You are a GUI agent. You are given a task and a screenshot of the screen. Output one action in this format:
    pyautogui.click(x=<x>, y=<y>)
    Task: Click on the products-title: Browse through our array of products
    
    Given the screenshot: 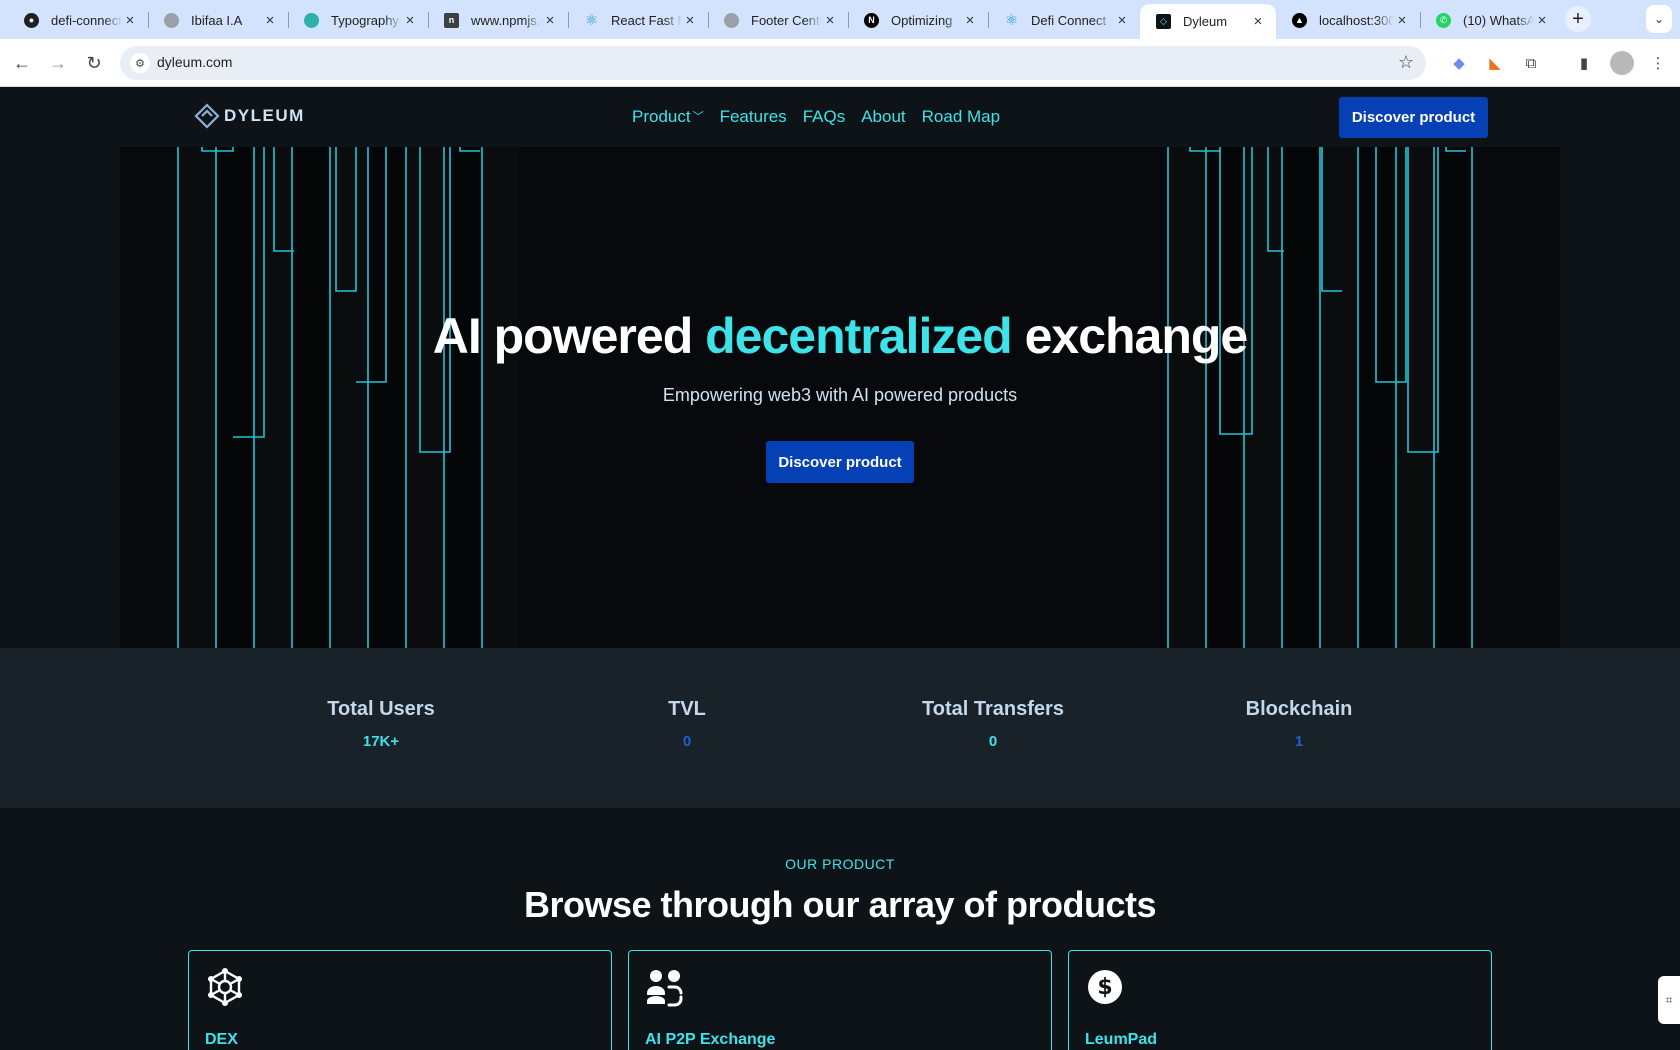 What is the action you would take?
    pyautogui.click(x=840, y=904)
    